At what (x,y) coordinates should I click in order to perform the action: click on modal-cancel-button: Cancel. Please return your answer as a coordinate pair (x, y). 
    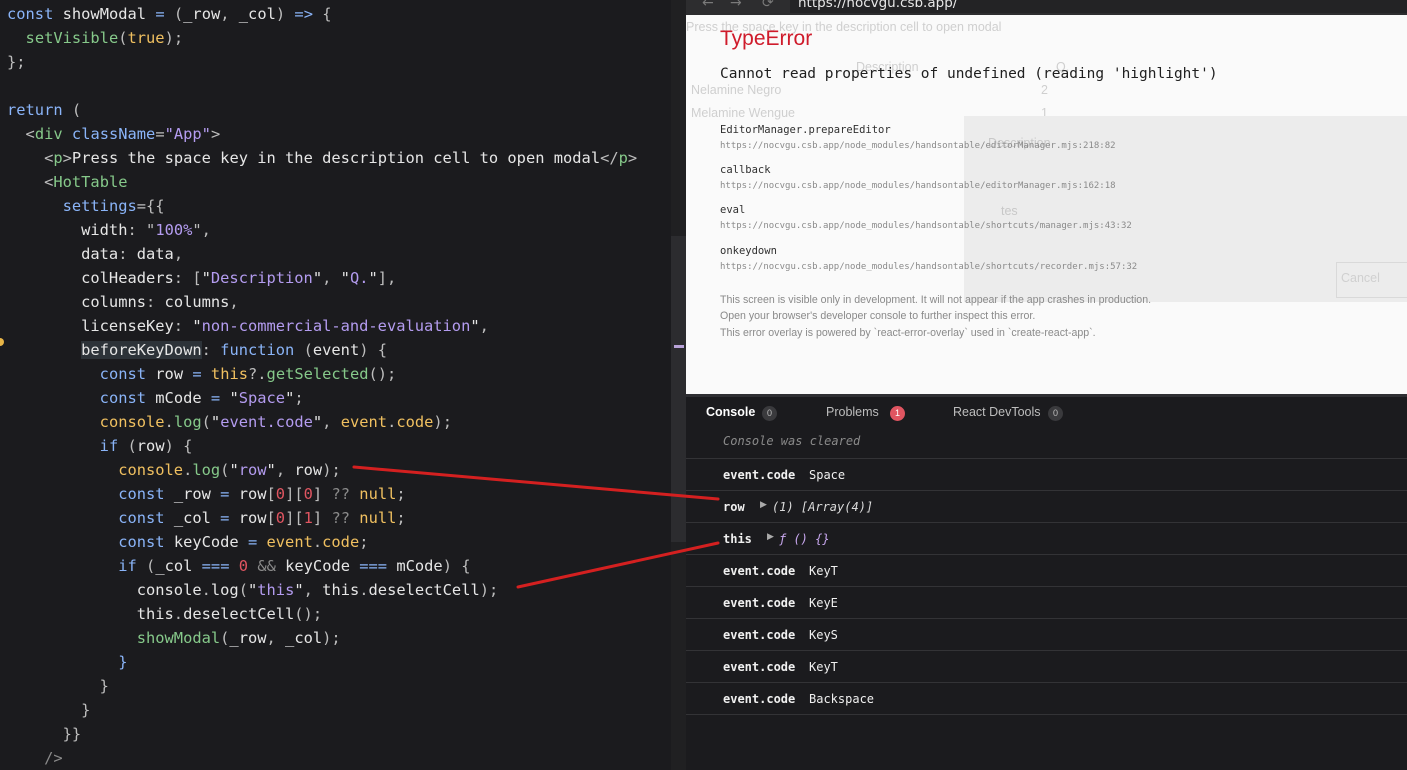
    Looking at the image, I should click on (1371, 280).